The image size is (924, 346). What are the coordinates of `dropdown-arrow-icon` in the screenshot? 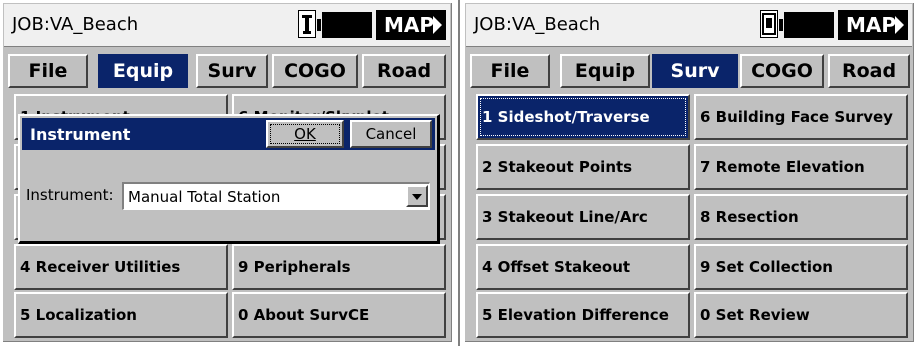 It's located at (417, 196).